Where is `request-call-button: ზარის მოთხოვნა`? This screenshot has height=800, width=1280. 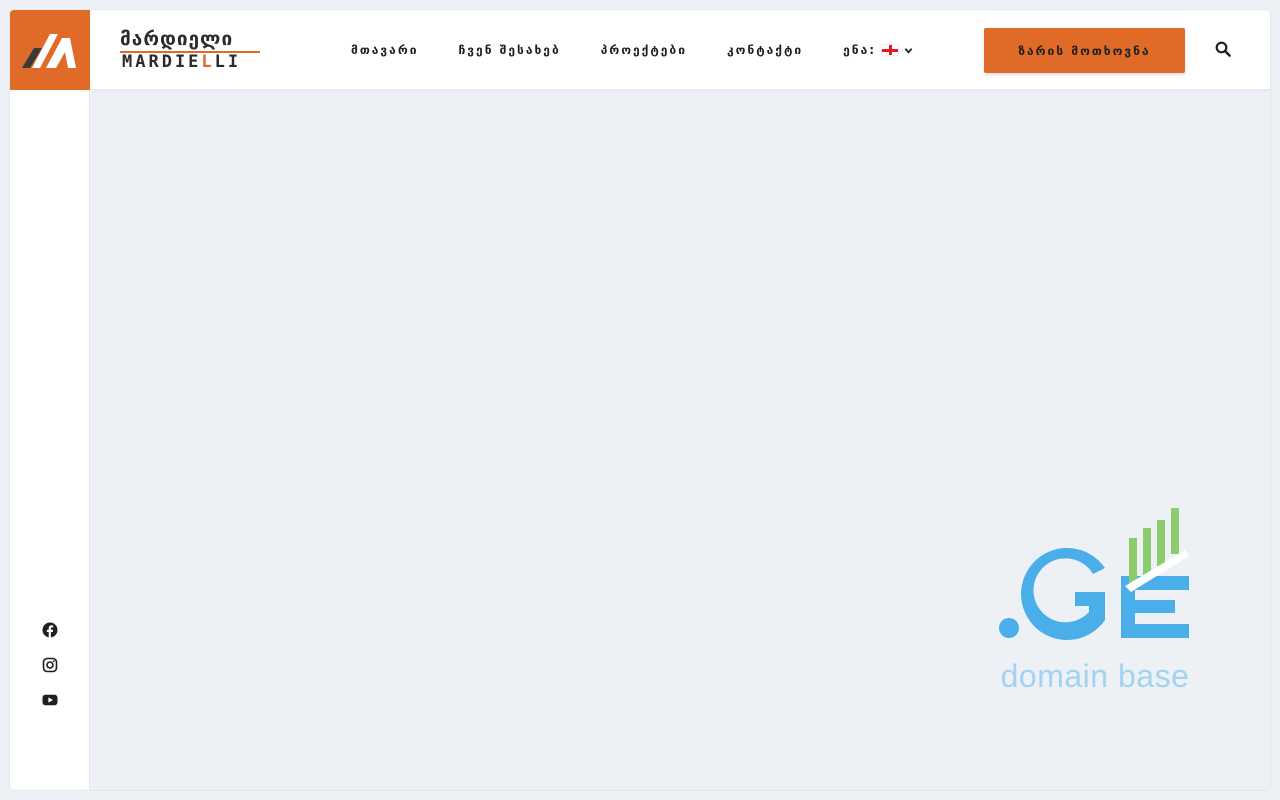 request-call-button: ზარის მოთხოვნა is located at coordinates (1084, 50).